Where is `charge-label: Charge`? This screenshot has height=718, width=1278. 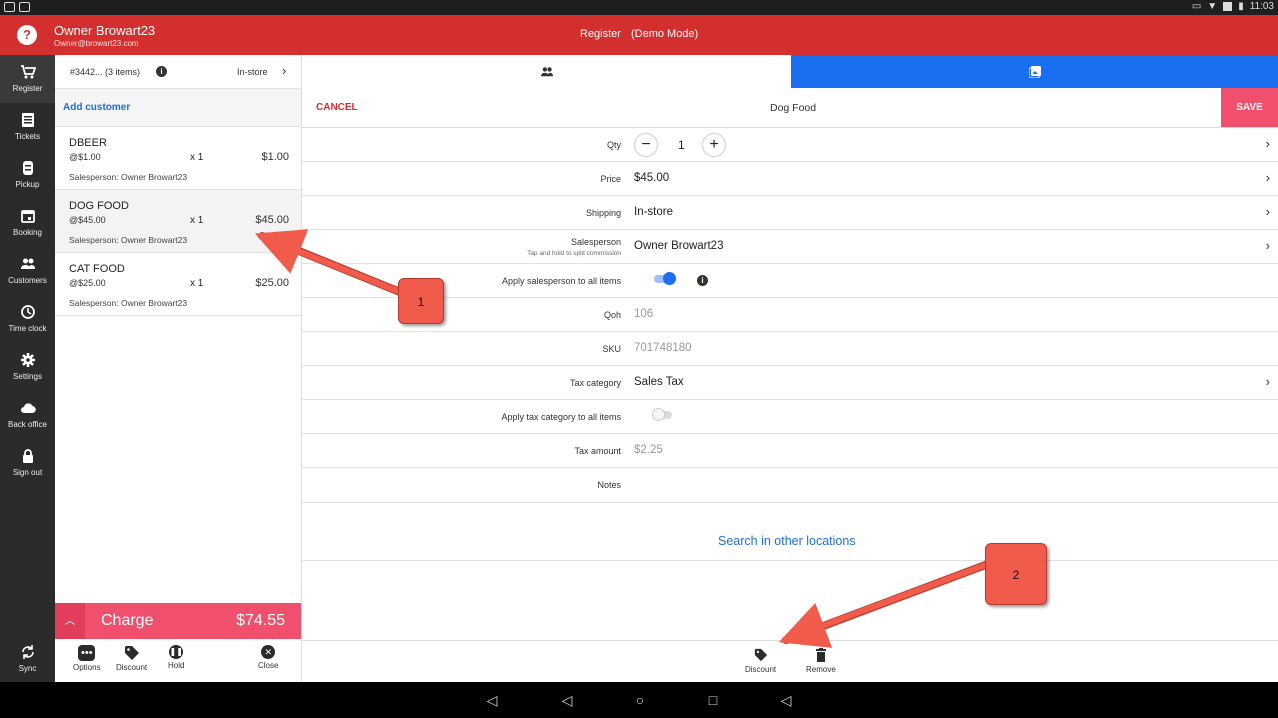
charge-label: Charge is located at coordinates (127, 620).